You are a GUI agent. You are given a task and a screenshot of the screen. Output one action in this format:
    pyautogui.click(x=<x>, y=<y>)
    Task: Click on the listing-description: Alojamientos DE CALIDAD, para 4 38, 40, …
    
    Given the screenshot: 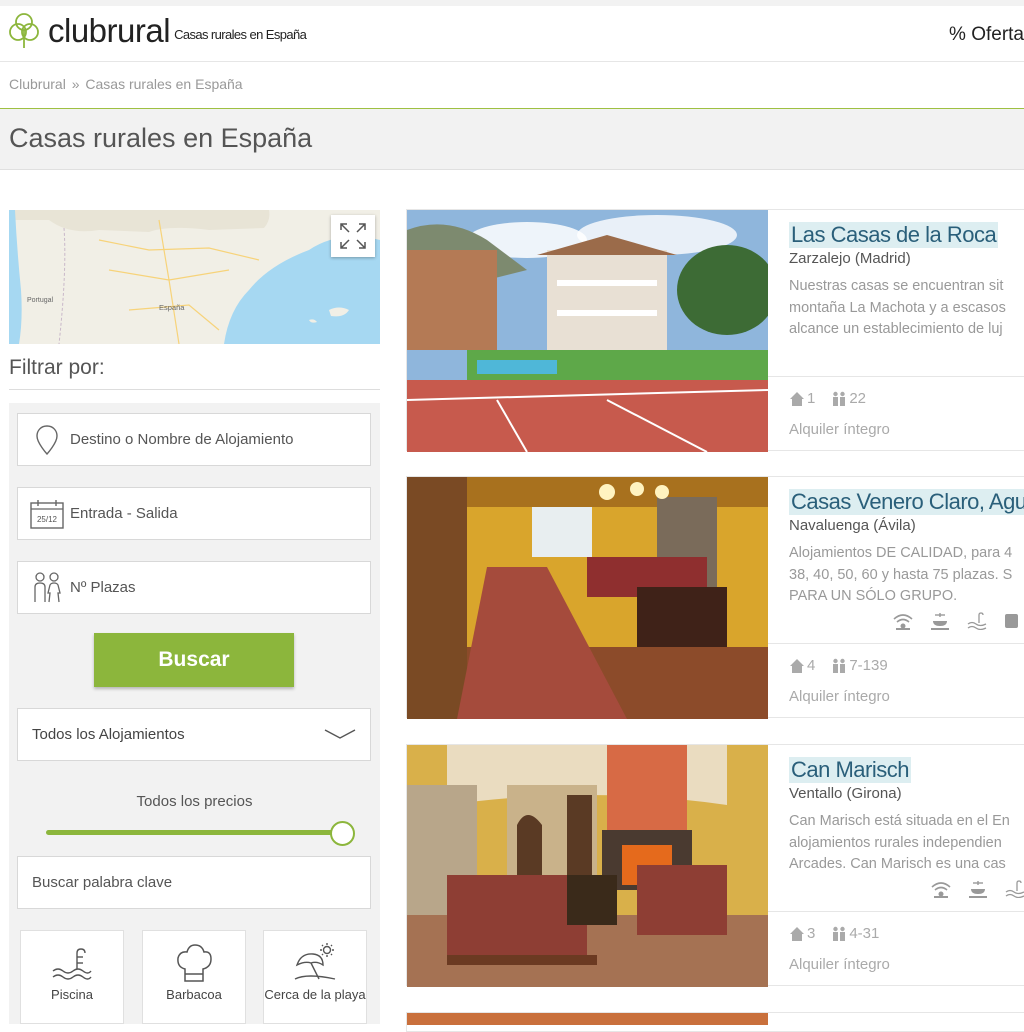 What is the action you would take?
    pyautogui.click(x=906, y=575)
    